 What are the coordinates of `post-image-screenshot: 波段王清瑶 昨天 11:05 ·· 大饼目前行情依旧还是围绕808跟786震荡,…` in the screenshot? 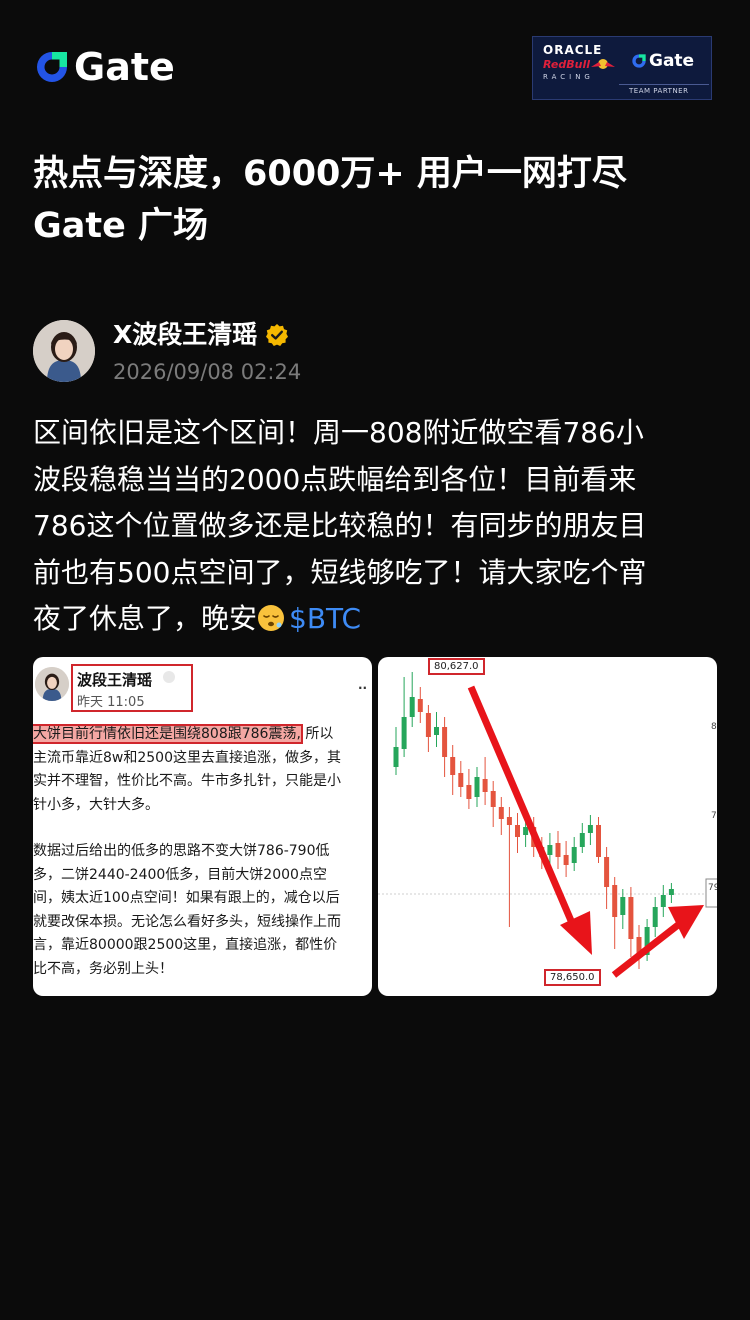 It's located at (202, 826).